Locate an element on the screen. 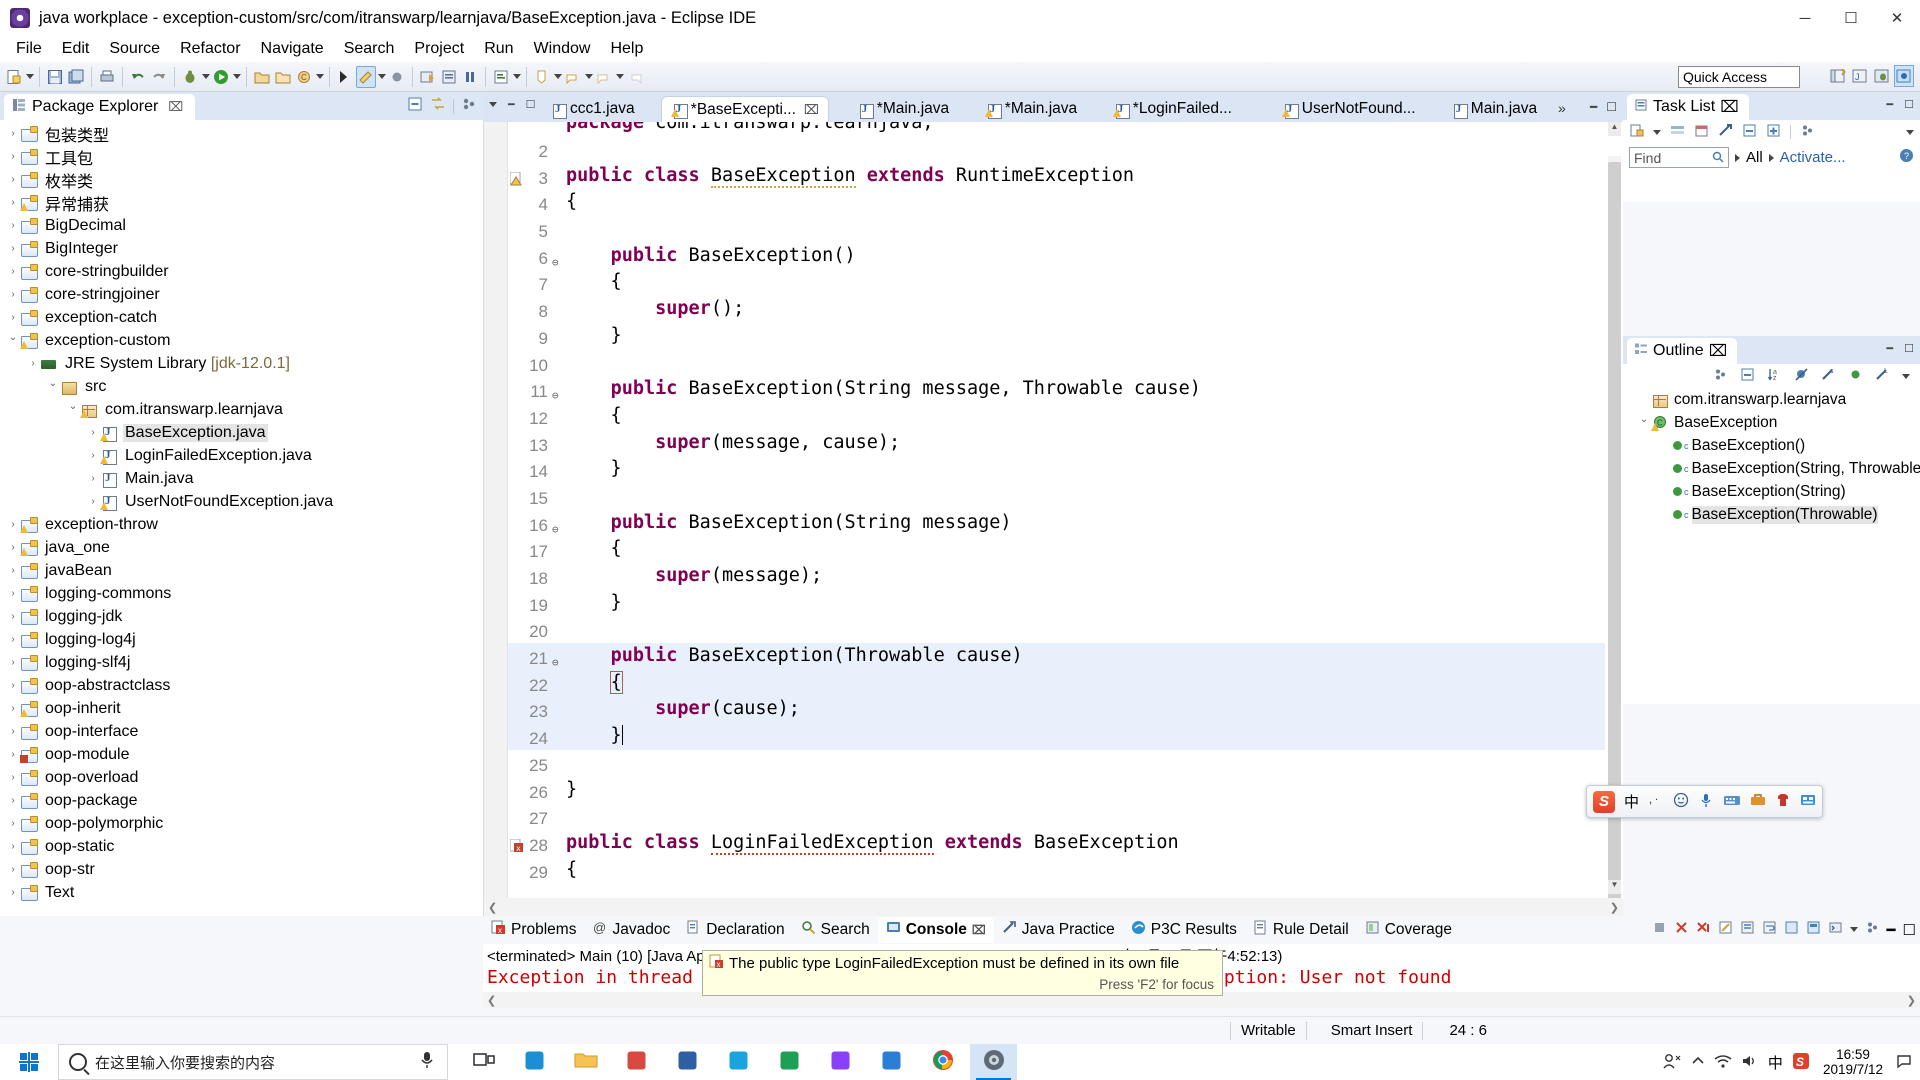 The height and width of the screenshot is (1080, 1920). code-line: 18 super(message); is located at coordinates (1056, 576).